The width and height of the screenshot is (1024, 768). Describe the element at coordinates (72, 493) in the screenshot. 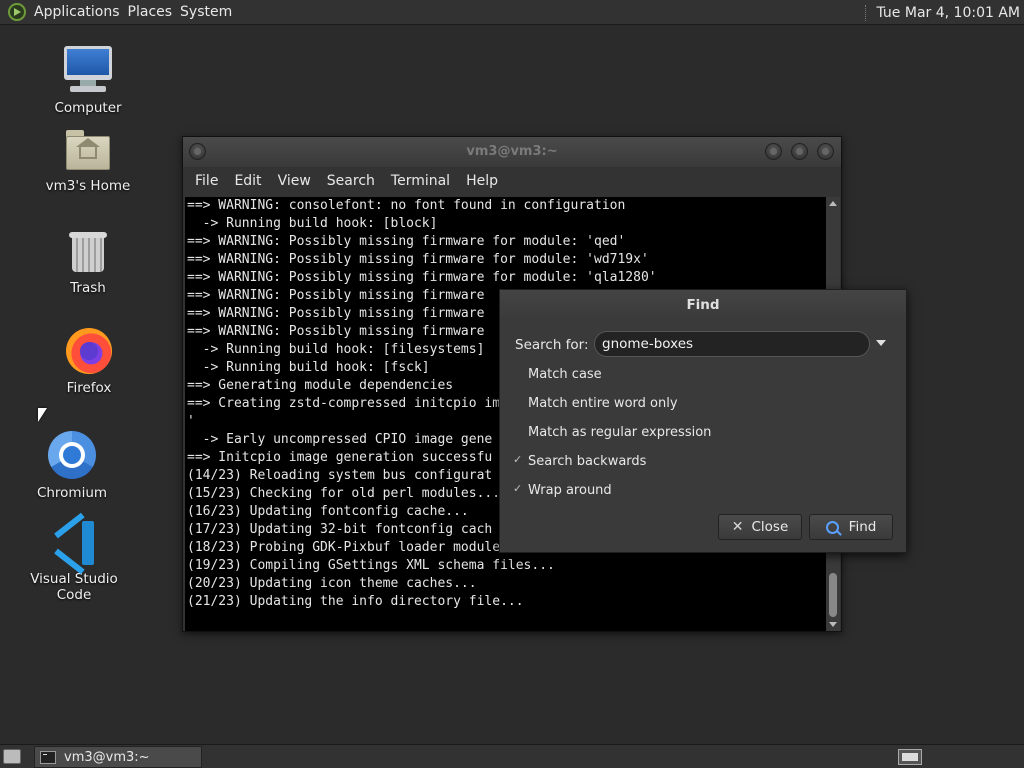

I see `desktop-icon-label: Chromium` at that location.